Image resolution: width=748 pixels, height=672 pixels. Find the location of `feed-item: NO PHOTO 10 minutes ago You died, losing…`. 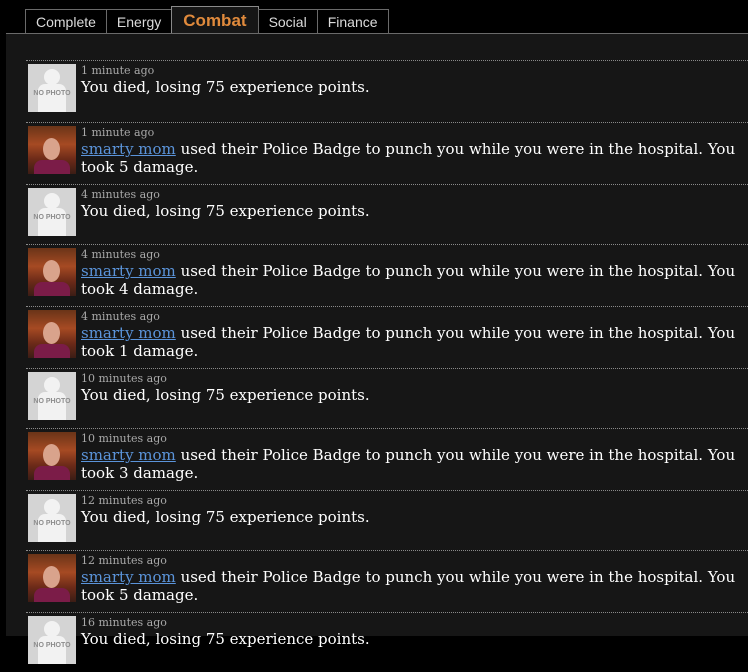

feed-item: NO PHOTO 10 minutes ago You died, losing… is located at coordinates (387, 398).